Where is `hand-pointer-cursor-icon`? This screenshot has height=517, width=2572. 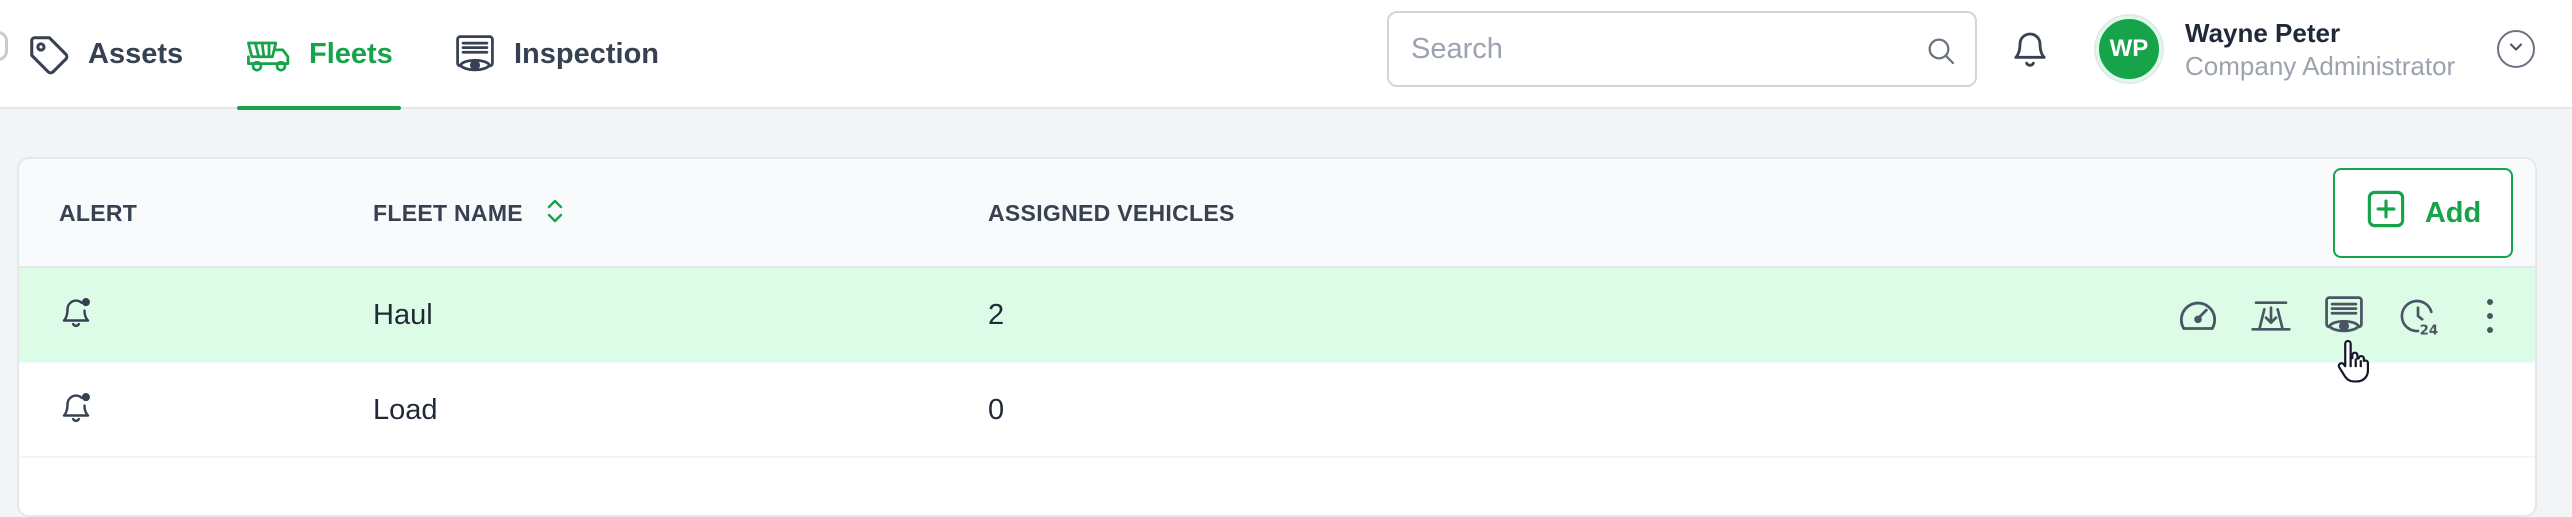
hand-pointer-cursor-icon is located at coordinates (2352, 364).